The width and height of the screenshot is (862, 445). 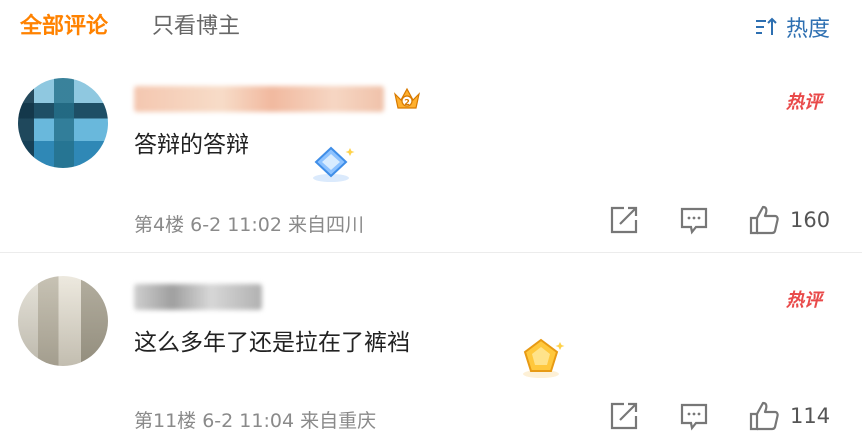 What do you see at coordinates (272, 343) in the screenshot?
I see `comment-text: 这么多年了还是拉在了裤裆` at bounding box center [272, 343].